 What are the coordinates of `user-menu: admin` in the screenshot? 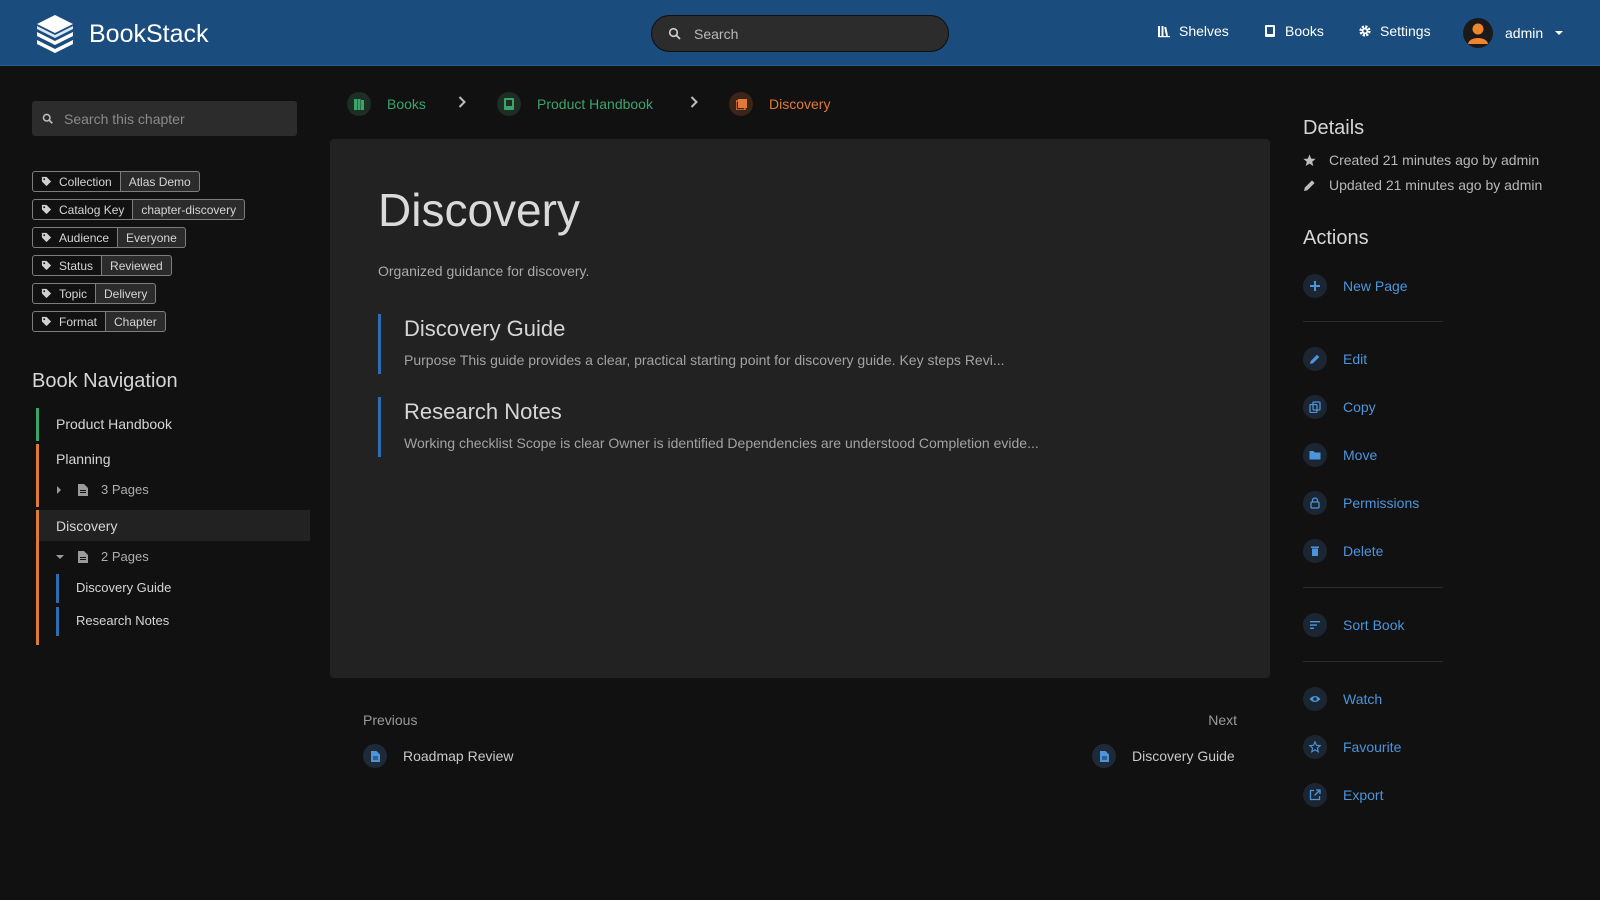 It's located at (1513, 33).